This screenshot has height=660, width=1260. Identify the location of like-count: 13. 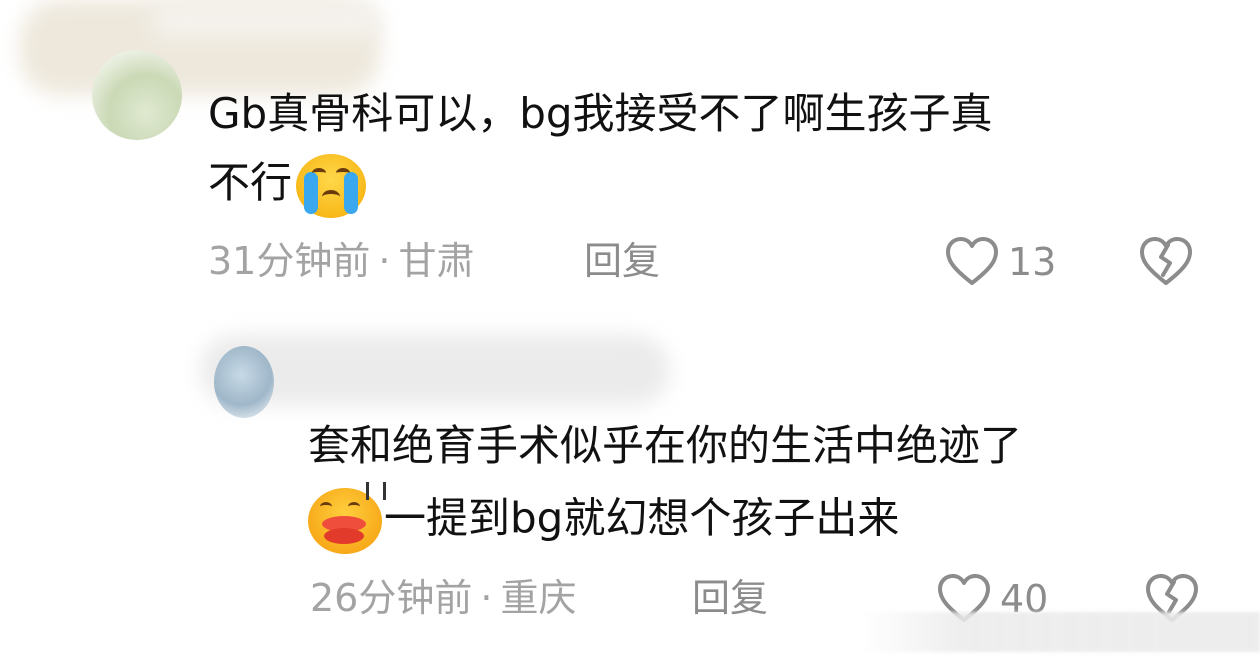
(1032, 262).